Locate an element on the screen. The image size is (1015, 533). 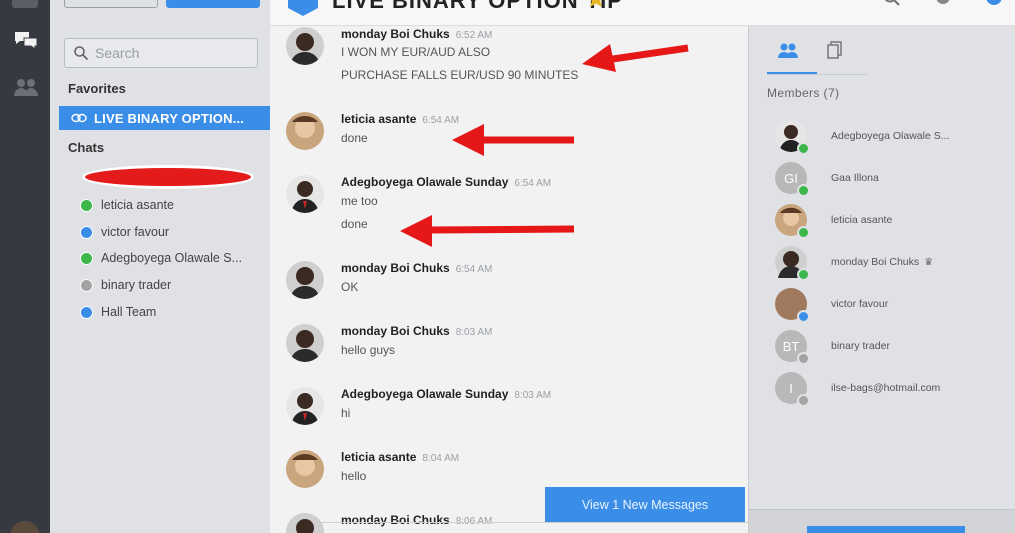
chat-item-label: leticia asante is located at coordinates (137, 205).